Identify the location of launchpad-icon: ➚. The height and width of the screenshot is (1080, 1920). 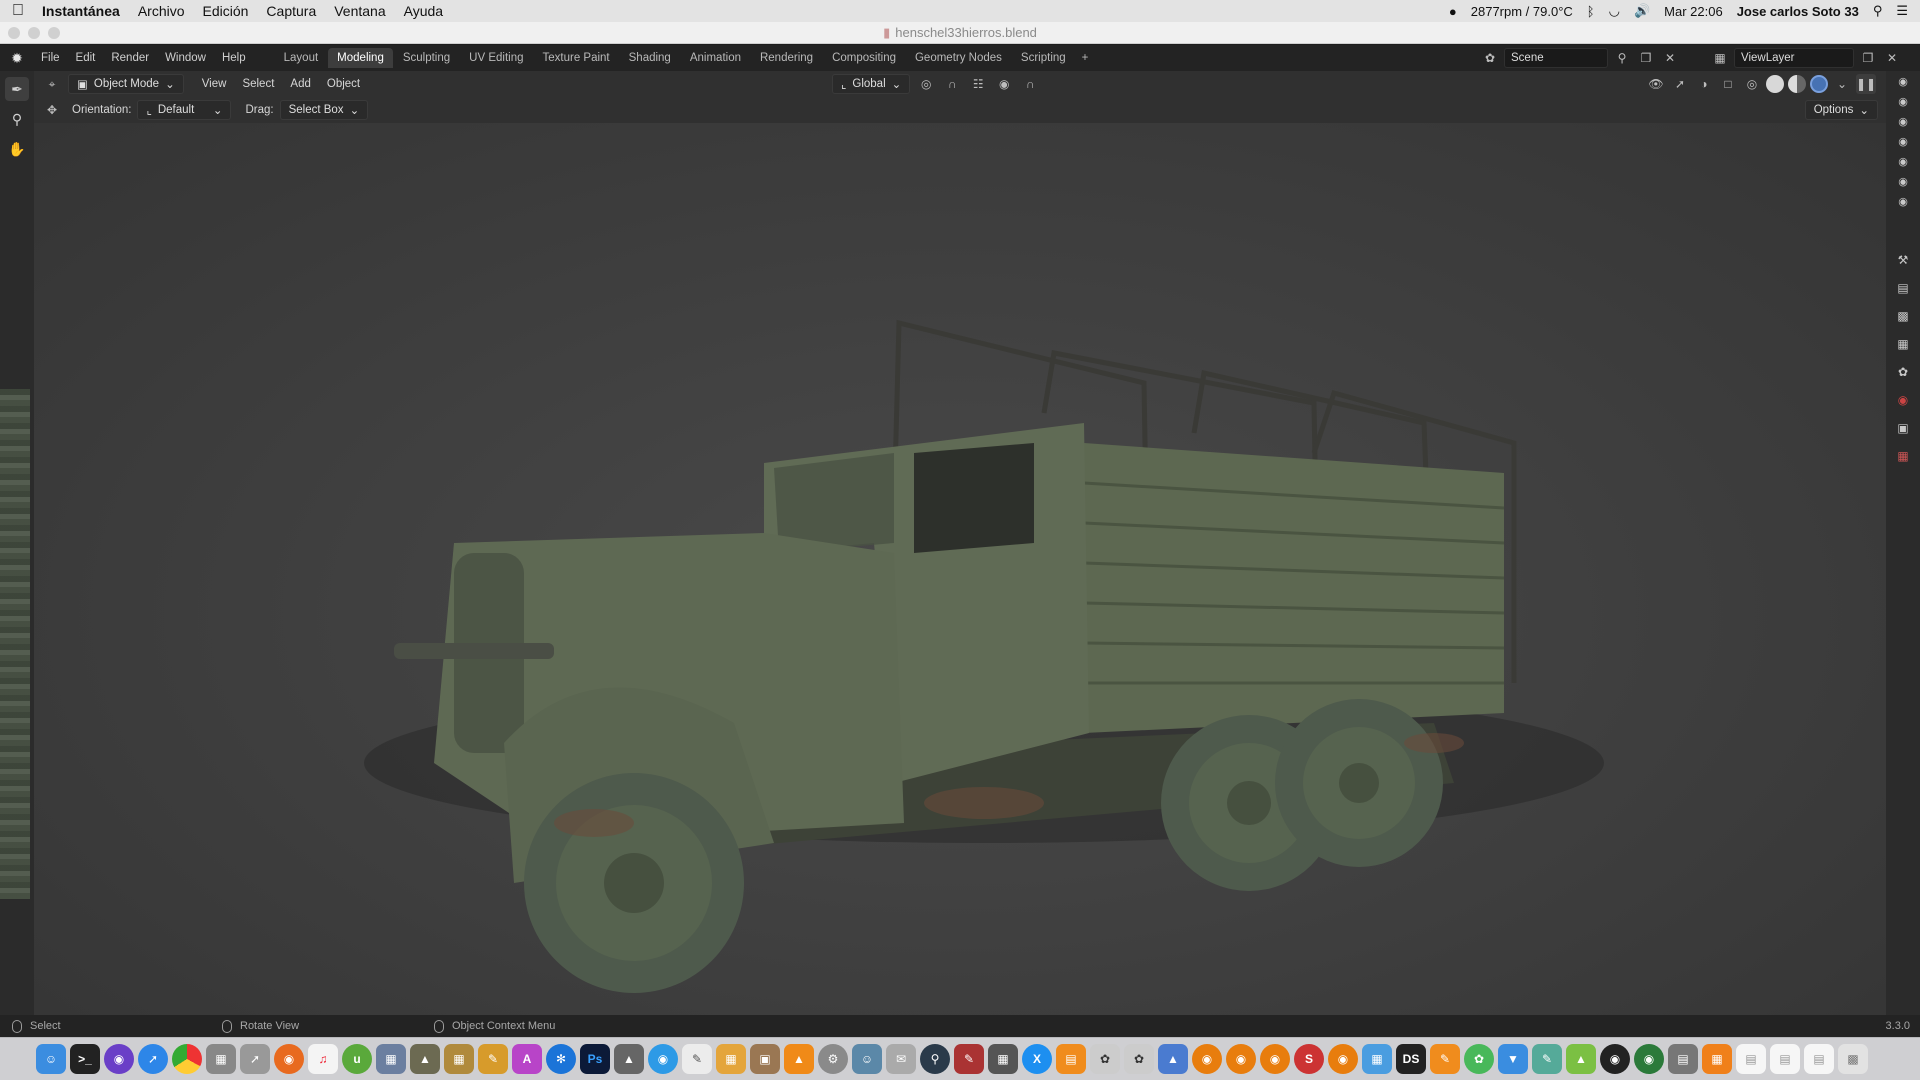
(255, 1059).